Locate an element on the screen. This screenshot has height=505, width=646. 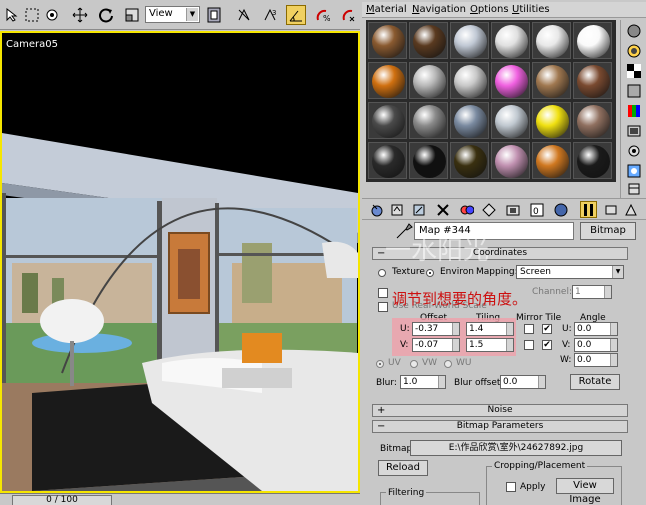
bitmap-params-rollout-header: − Bitmap Parameters is located at coordinates (500, 426).